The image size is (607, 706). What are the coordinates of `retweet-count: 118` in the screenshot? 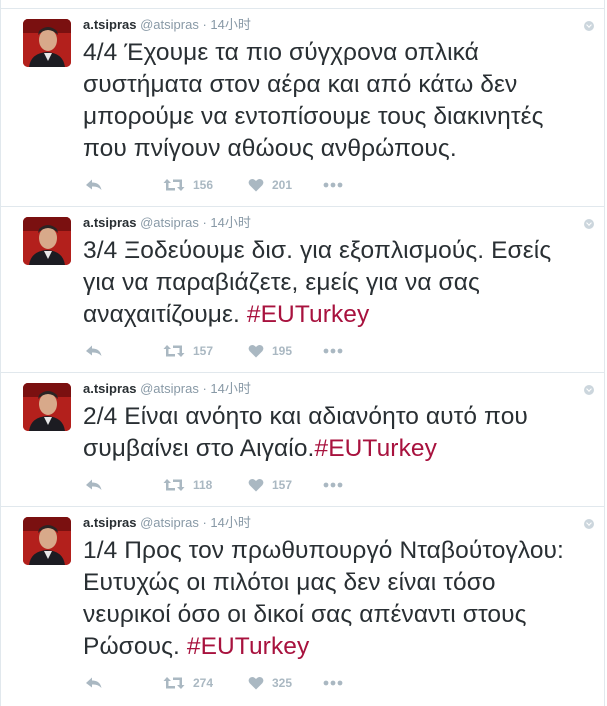 It's located at (203, 485).